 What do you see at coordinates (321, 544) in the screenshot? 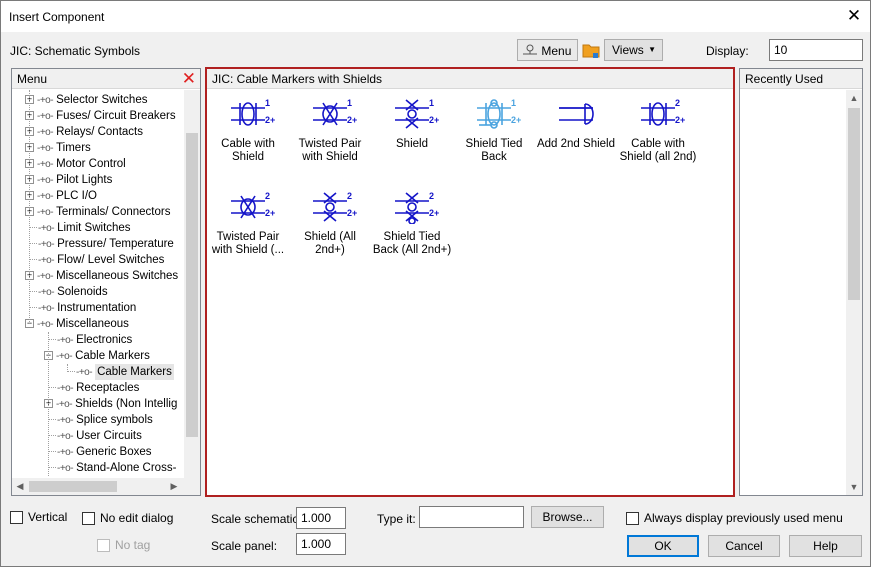
I see `scale-panel-input: 1.000` at bounding box center [321, 544].